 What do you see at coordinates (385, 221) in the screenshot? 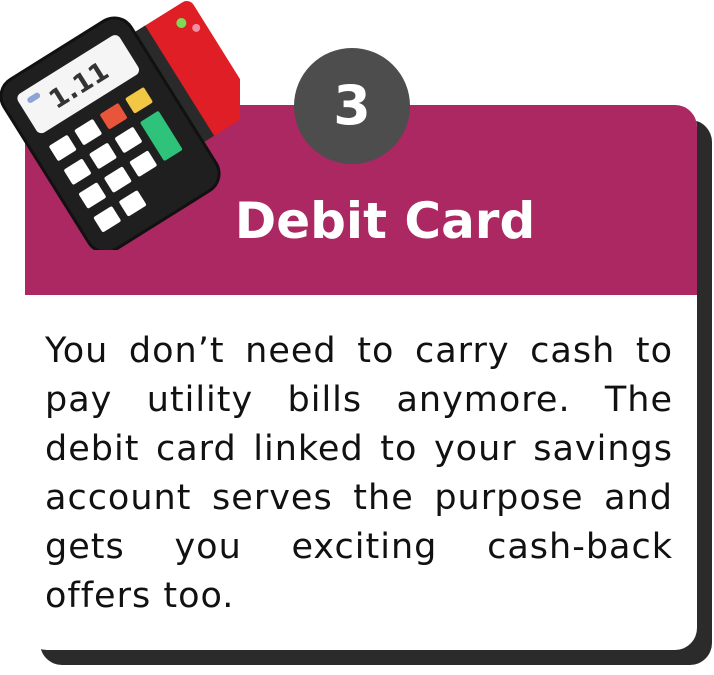
I see `card-title: Debit Card` at bounding box center [385, 221].